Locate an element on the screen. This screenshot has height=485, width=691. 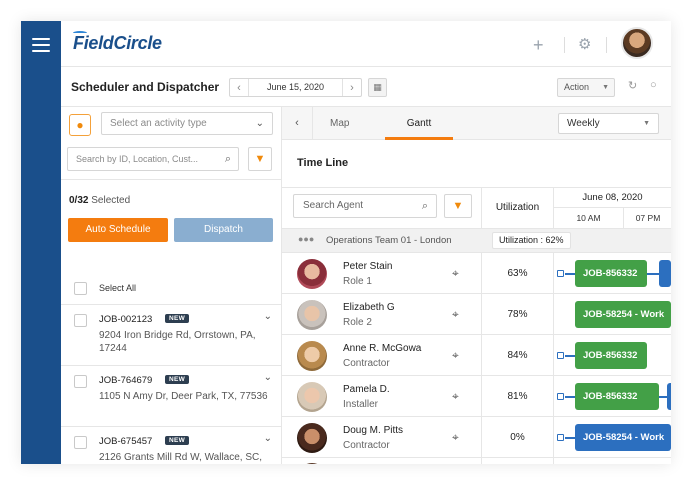
select-all-checkbox is located at coordinates (80, 288).